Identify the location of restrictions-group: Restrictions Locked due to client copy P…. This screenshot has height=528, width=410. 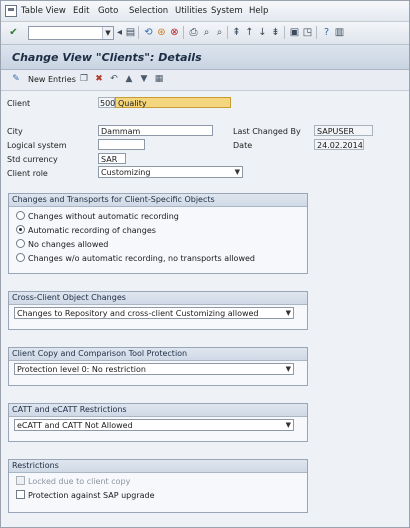
(158, 486).